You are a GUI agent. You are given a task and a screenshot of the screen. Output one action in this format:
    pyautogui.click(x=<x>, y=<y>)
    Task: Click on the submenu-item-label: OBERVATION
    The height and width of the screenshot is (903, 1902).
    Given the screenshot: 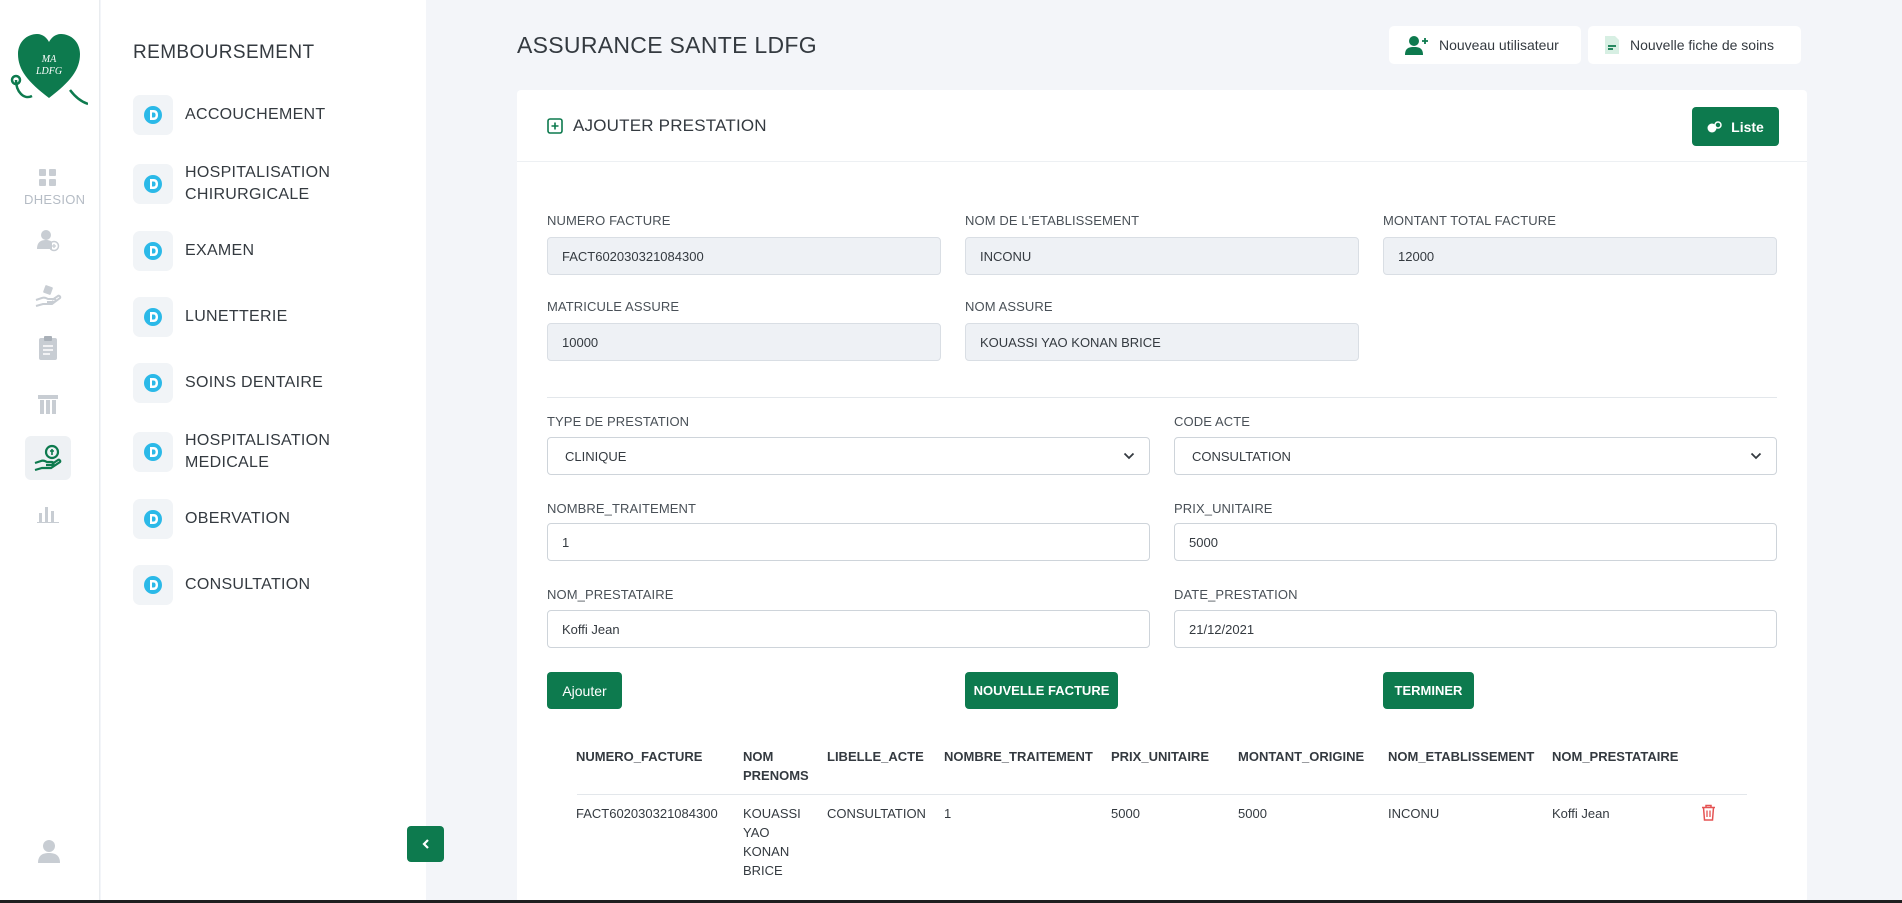 What is the action you would take?
    pyautogui.click(x=238, y=518)
    